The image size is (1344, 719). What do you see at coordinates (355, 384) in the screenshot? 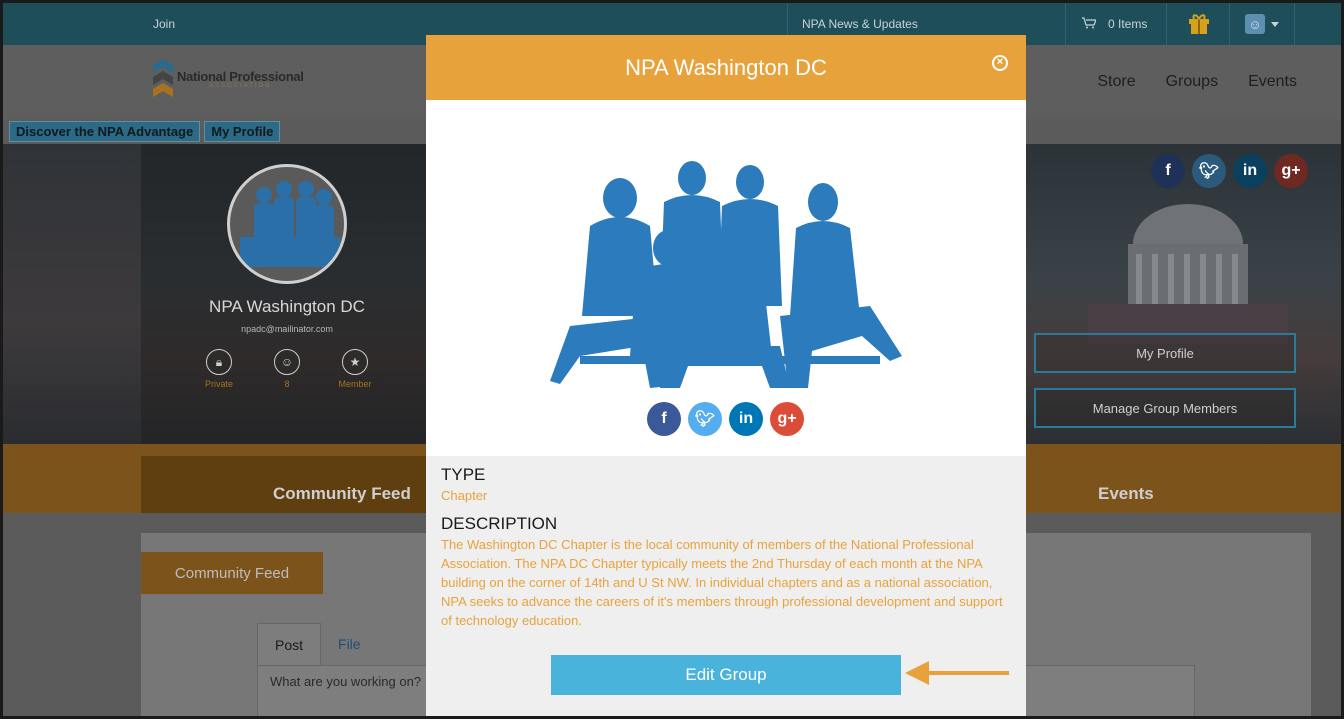
I see `stat-role-label: Member` at bounding box center [355, 384].